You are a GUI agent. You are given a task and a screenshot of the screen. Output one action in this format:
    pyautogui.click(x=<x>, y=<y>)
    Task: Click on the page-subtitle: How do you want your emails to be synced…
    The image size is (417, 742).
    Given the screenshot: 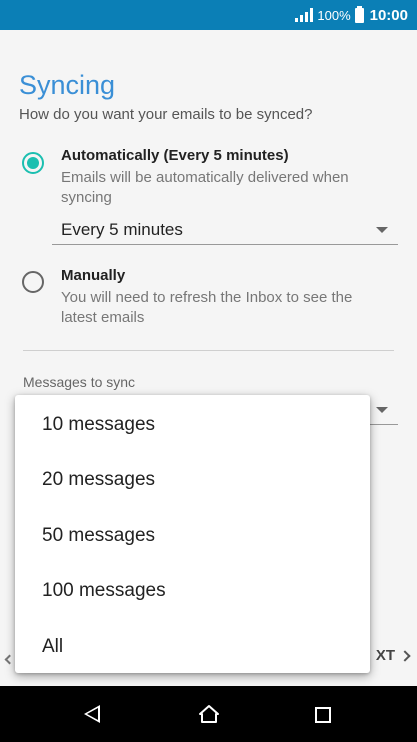 What is the action you would take?
    pyautogui.click(x=166, y=114)
    